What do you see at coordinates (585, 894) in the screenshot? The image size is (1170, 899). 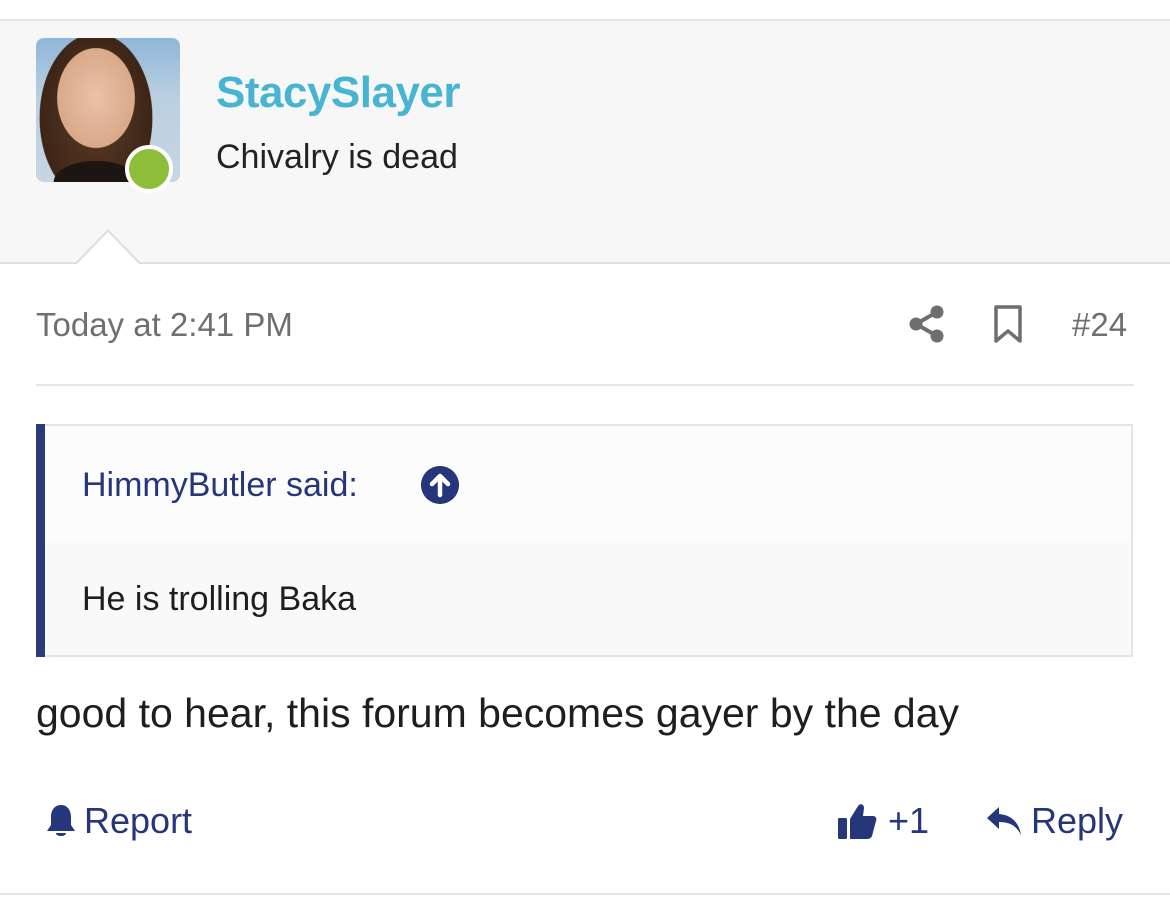 I see `bottom-divider` at bounding box center [585, 894].